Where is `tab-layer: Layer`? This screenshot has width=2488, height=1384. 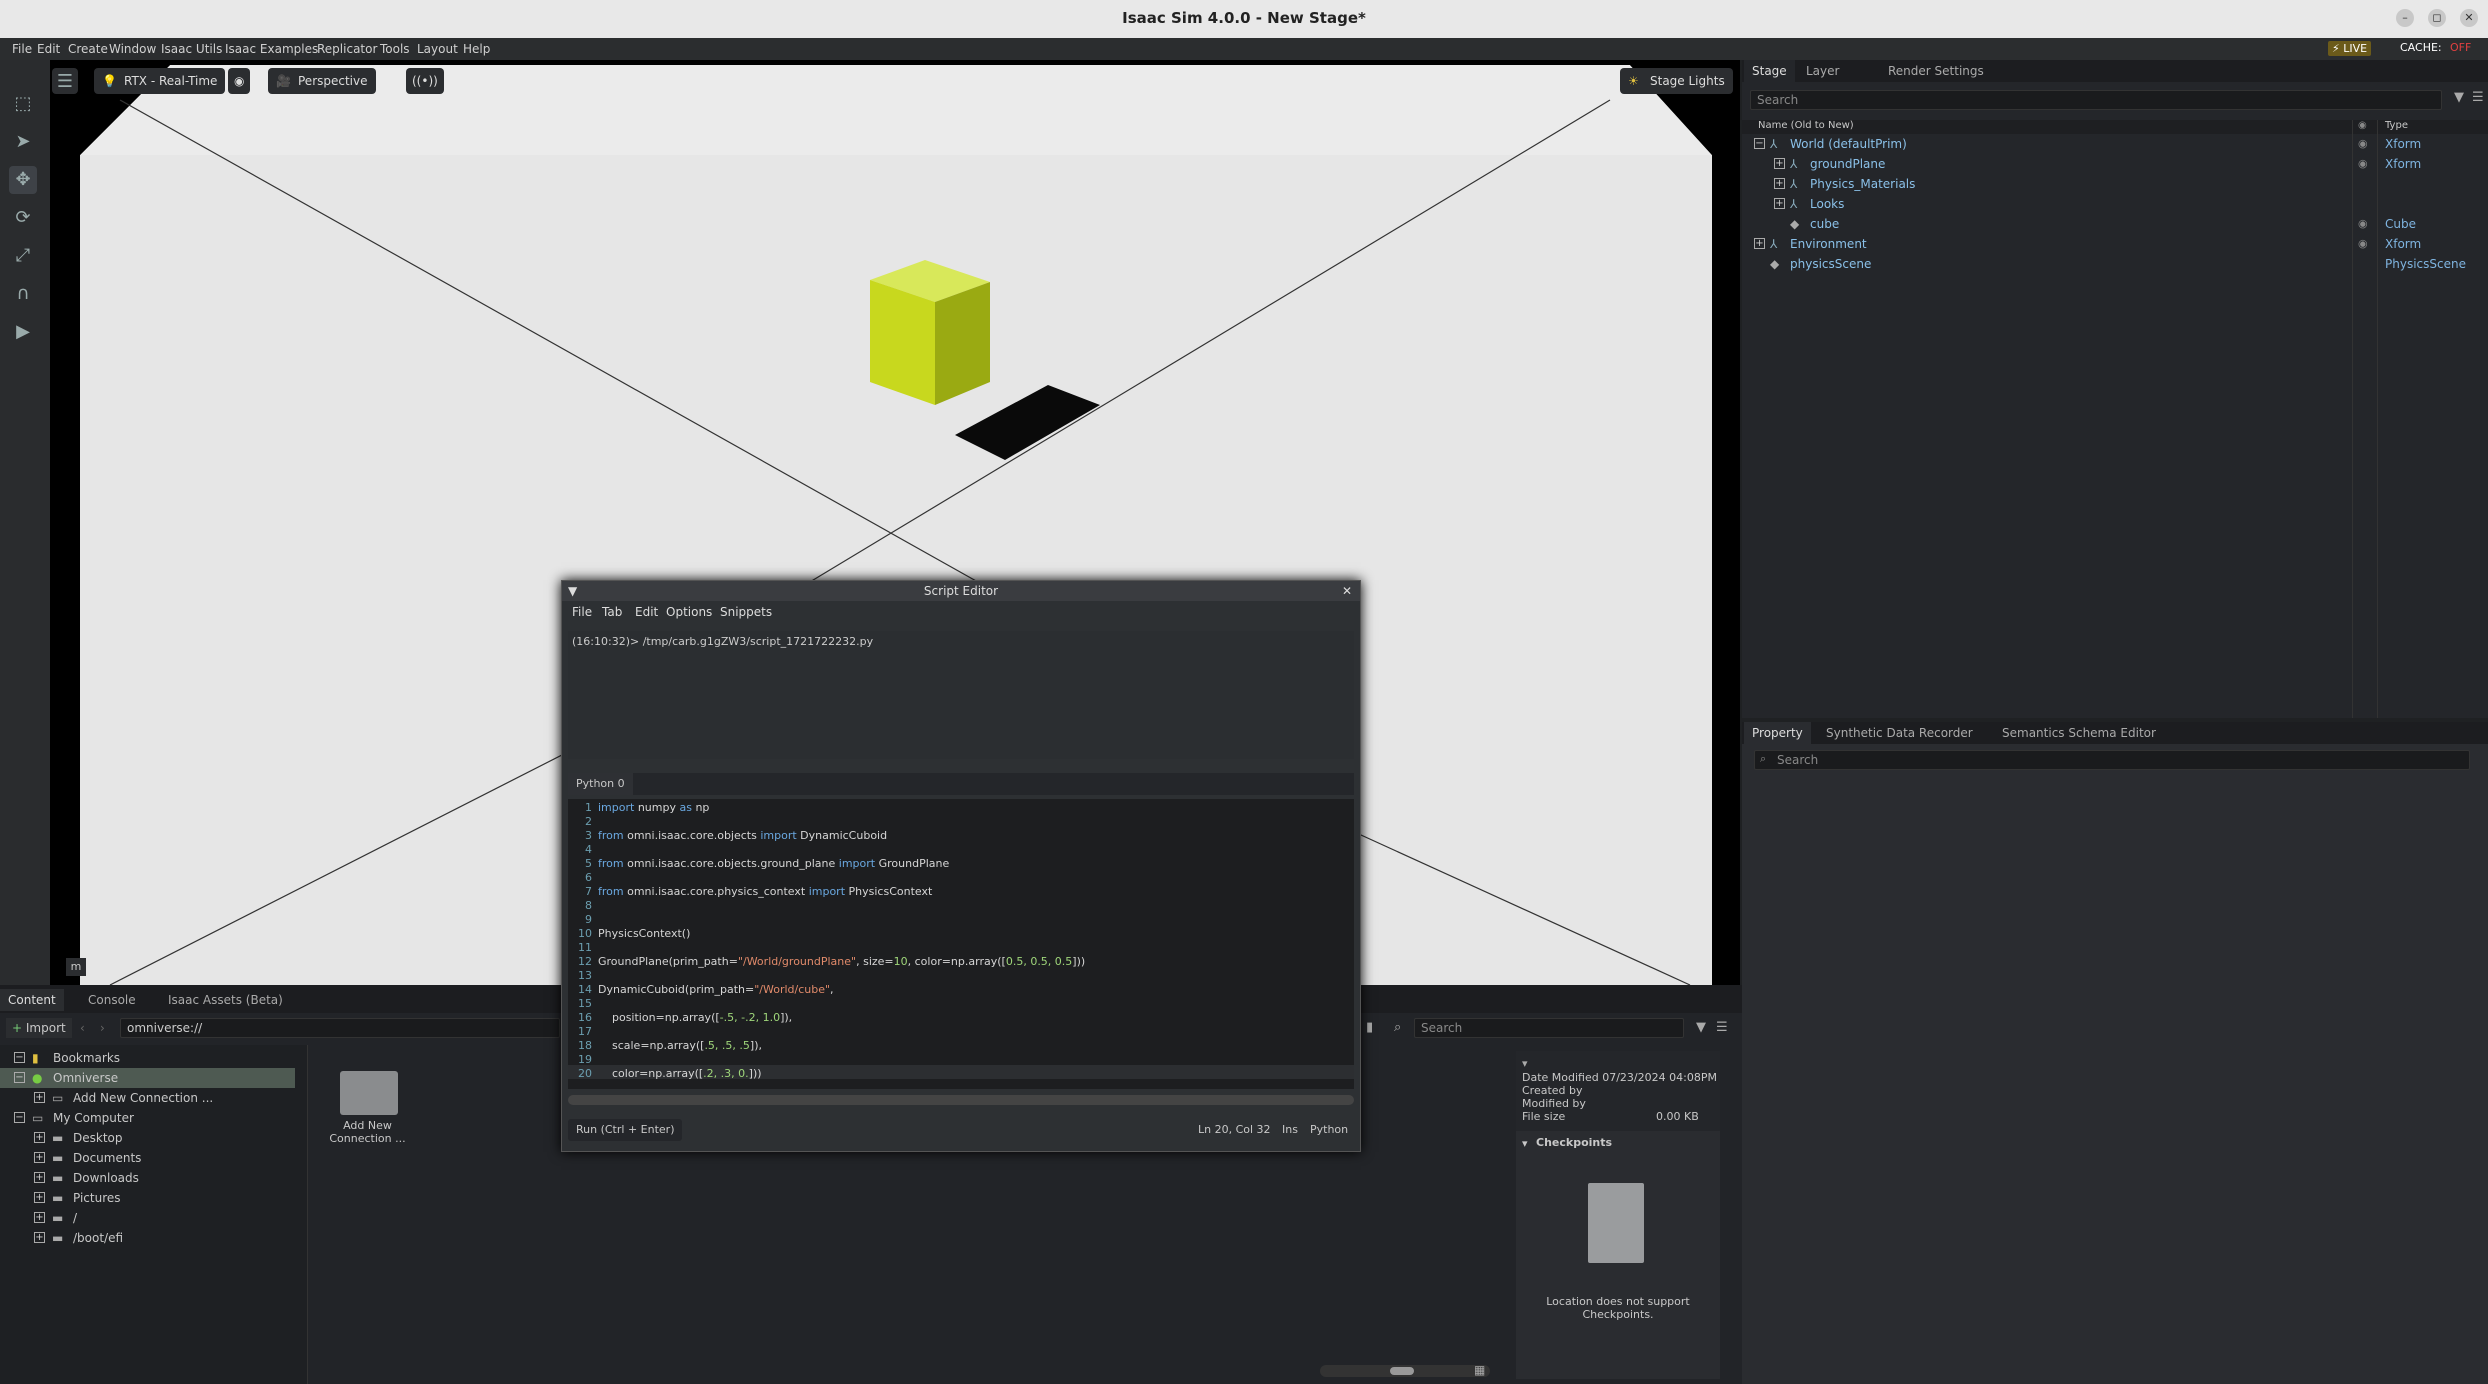
tab-layer: Layer is located at coordinates (1822, 71).